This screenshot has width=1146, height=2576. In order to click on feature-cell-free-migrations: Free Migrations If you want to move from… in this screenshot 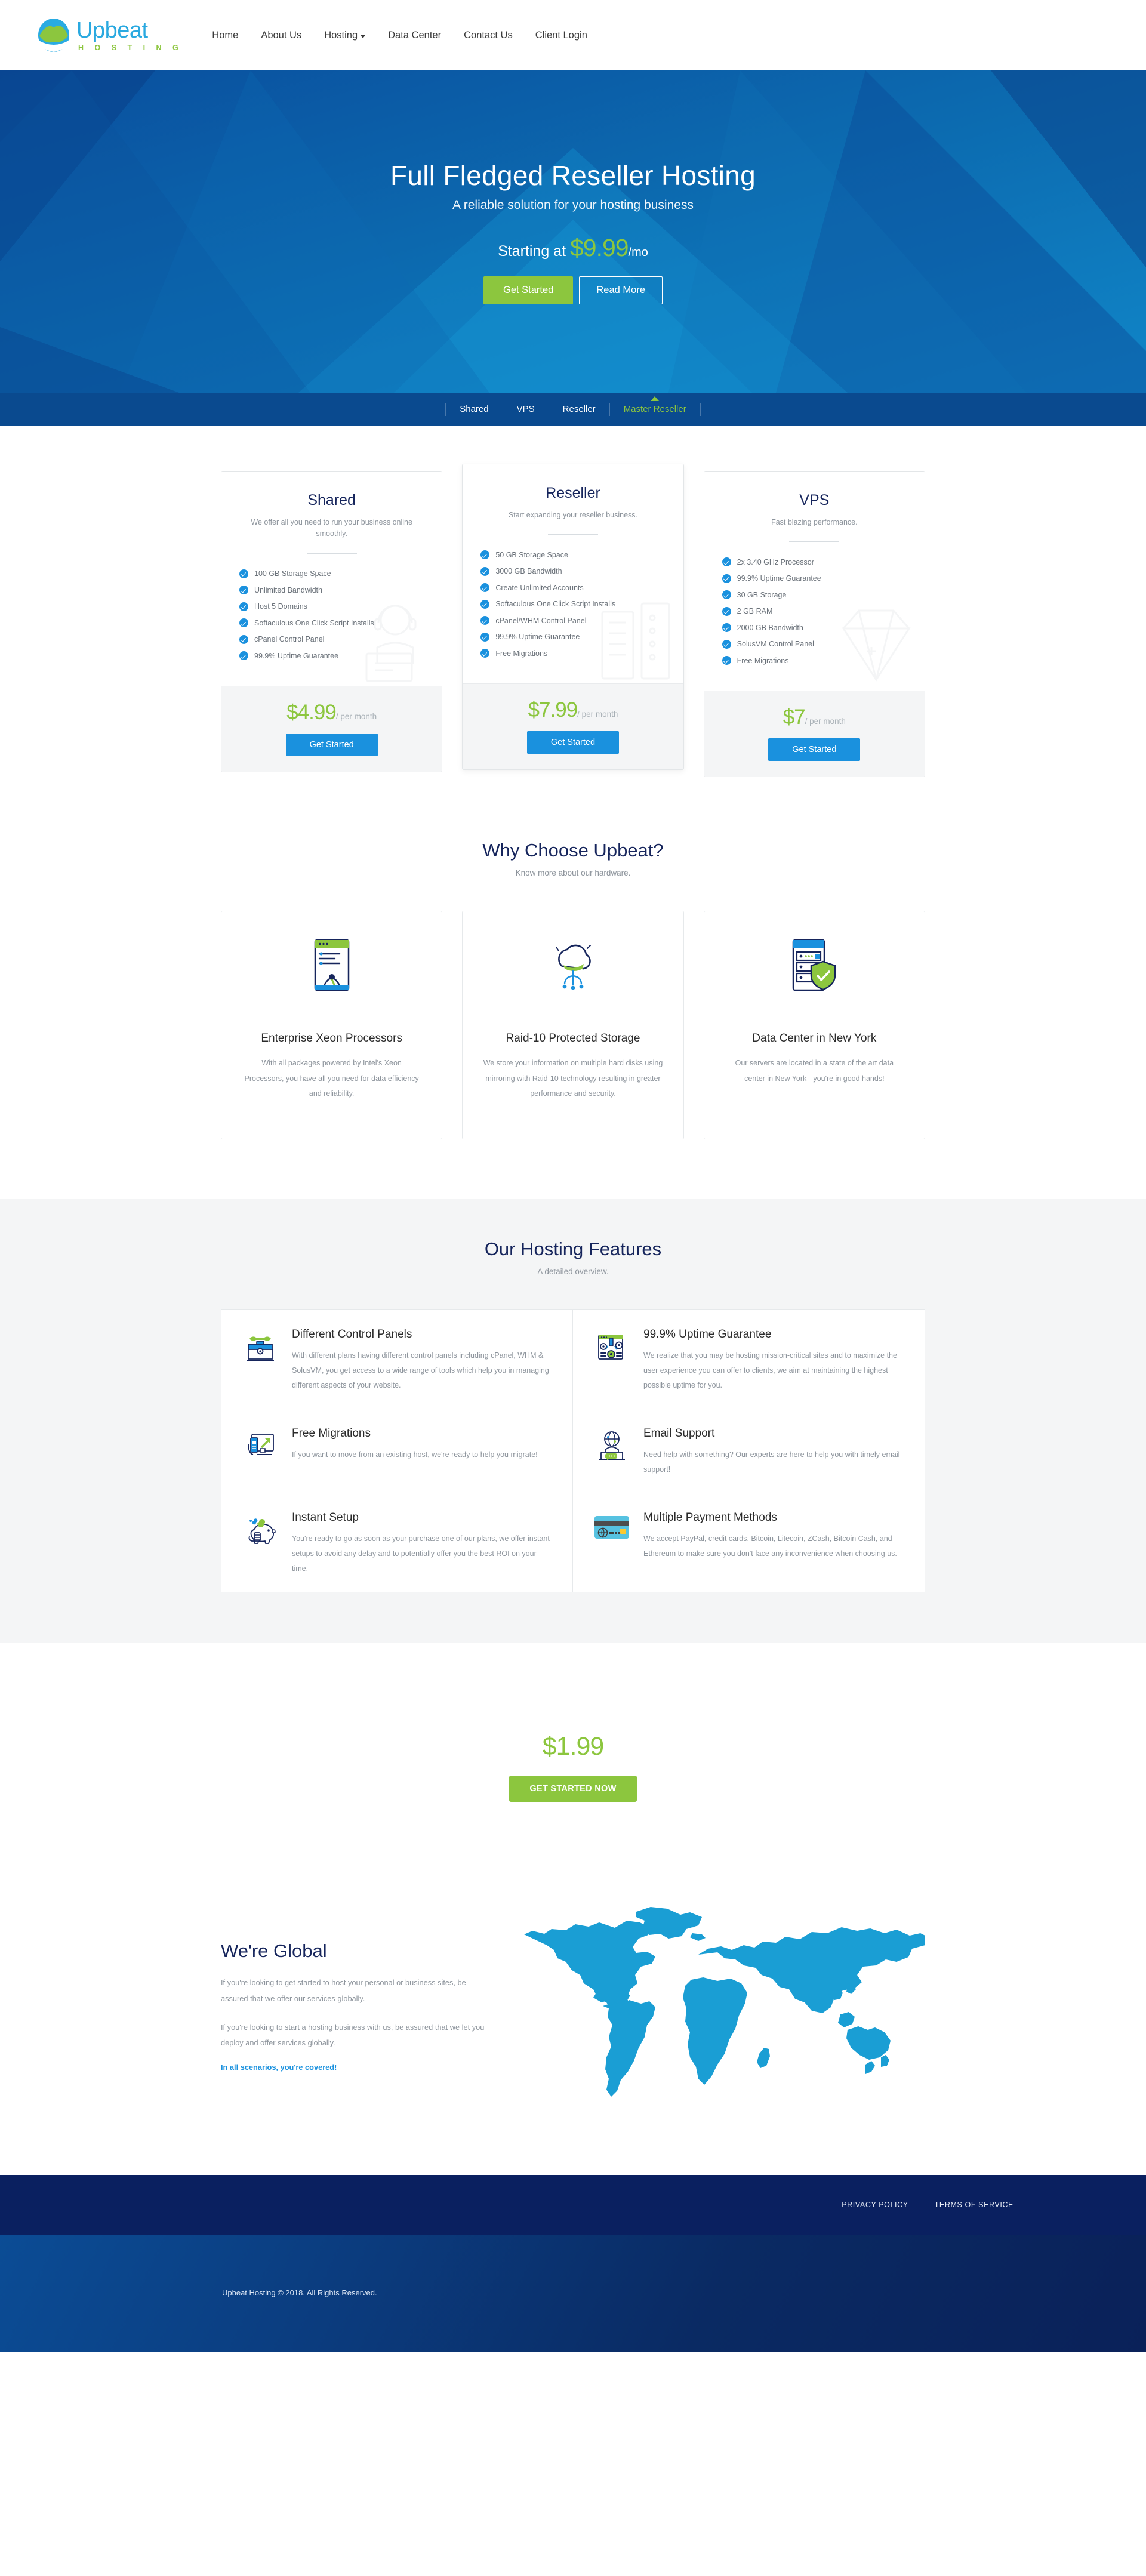, I will do `click(397, 1451)`.